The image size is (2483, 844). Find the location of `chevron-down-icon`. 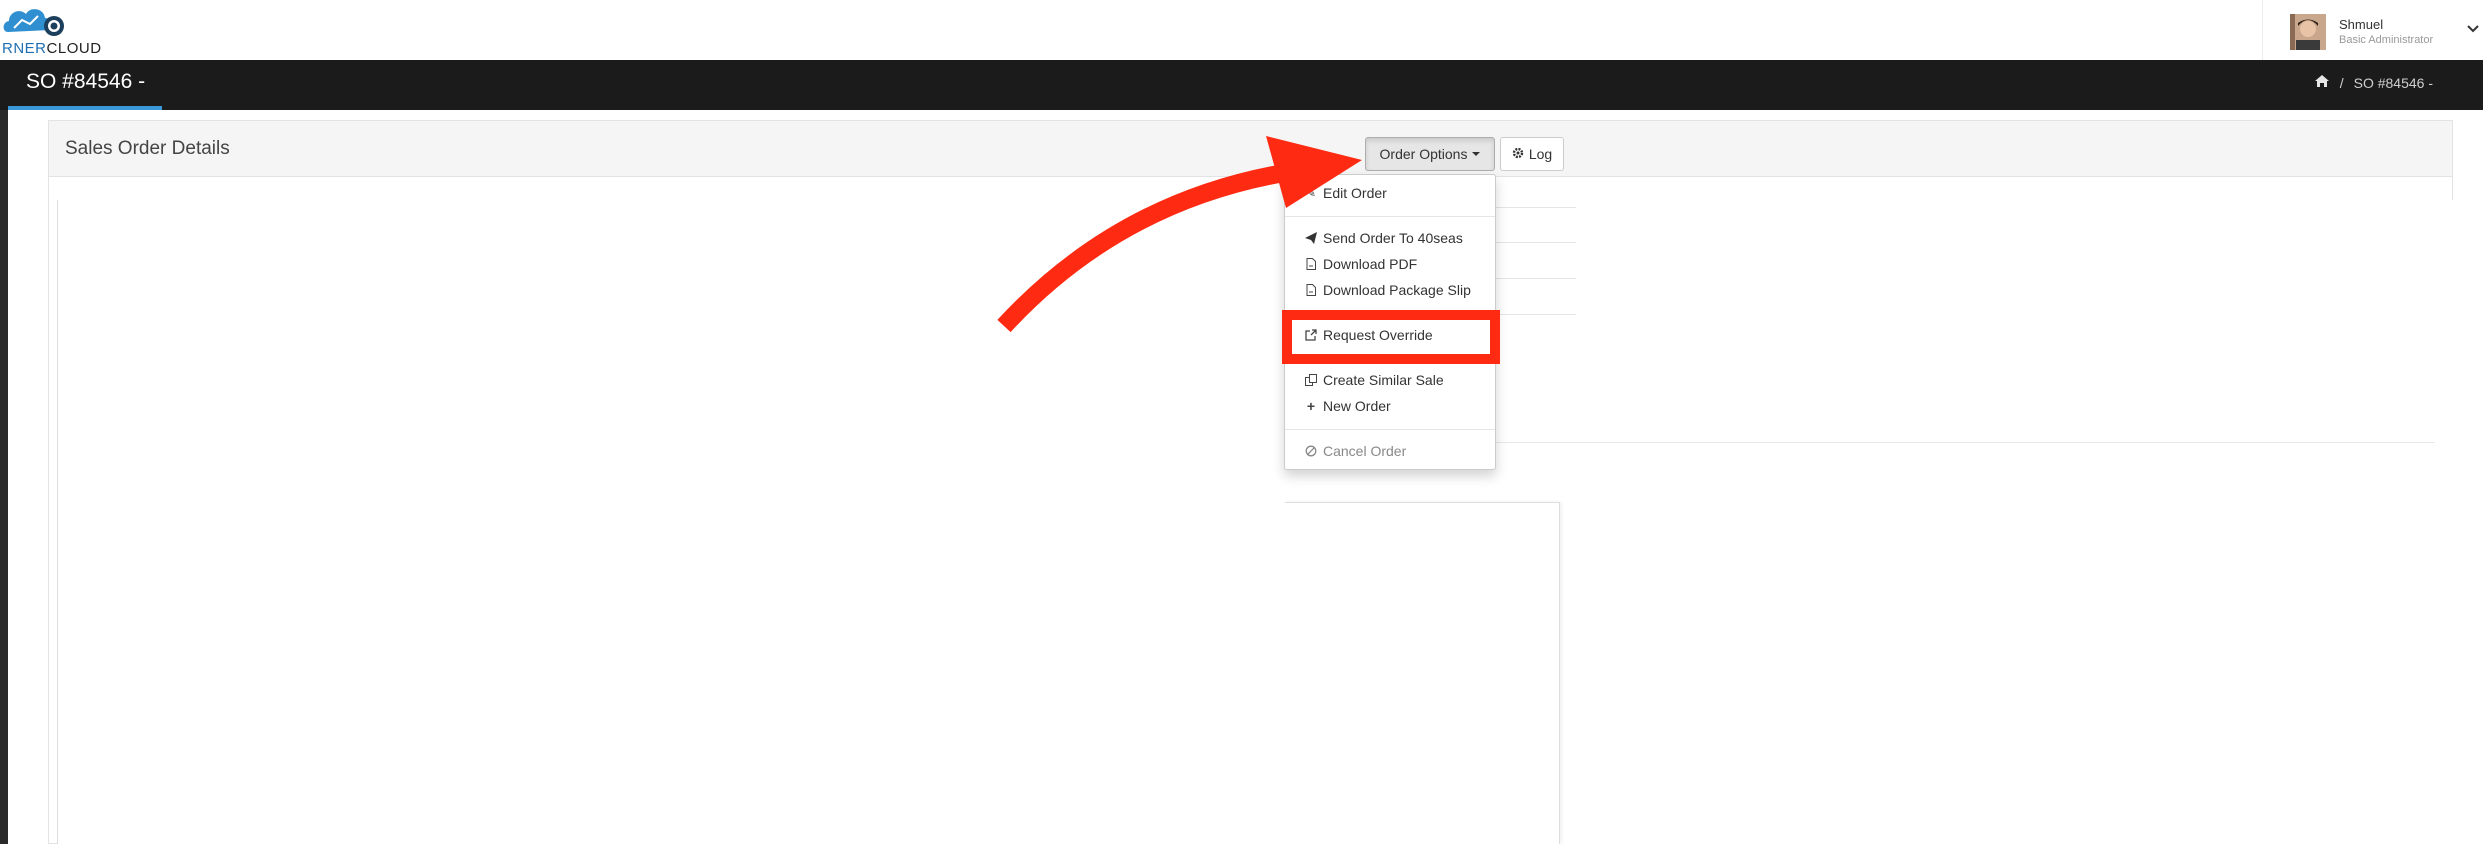

chevron-down-icon is located at coordinates (2473, 28).